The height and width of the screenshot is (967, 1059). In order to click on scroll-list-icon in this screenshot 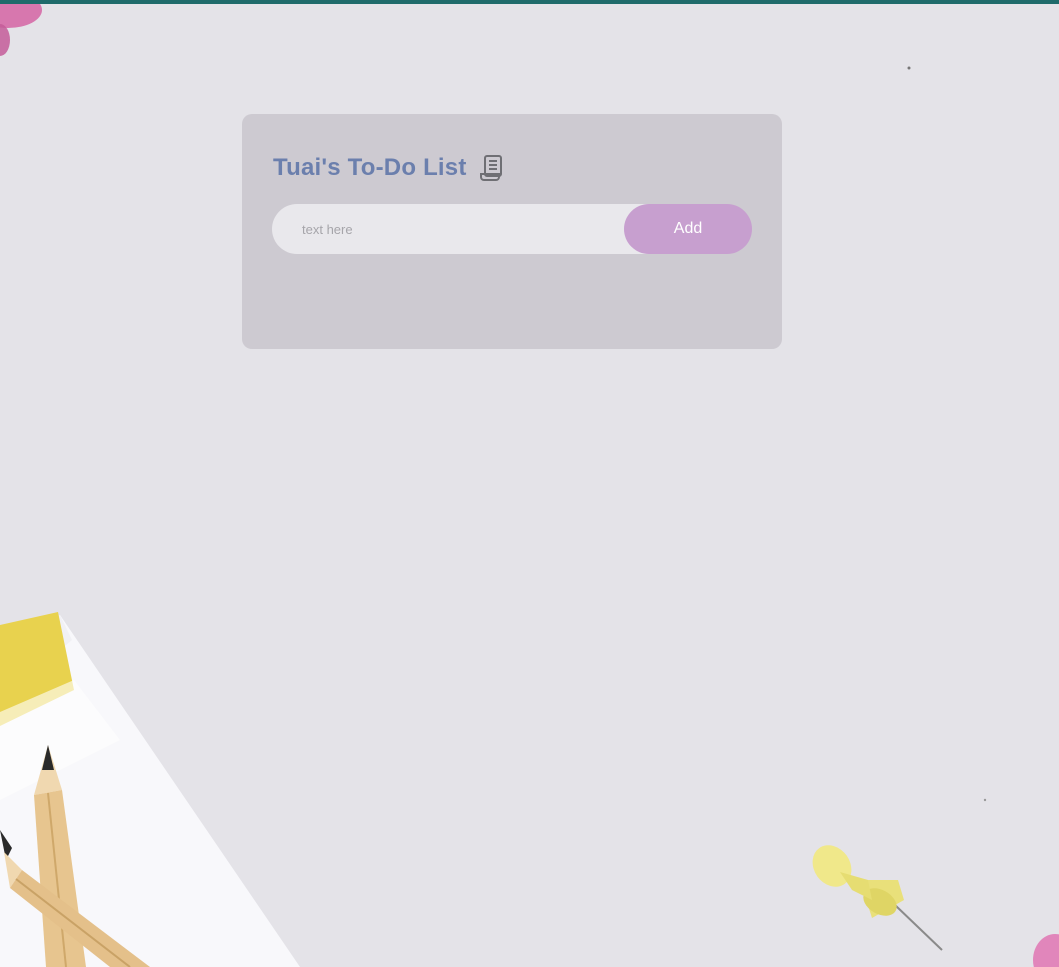, I will do `click(492, 168)`.